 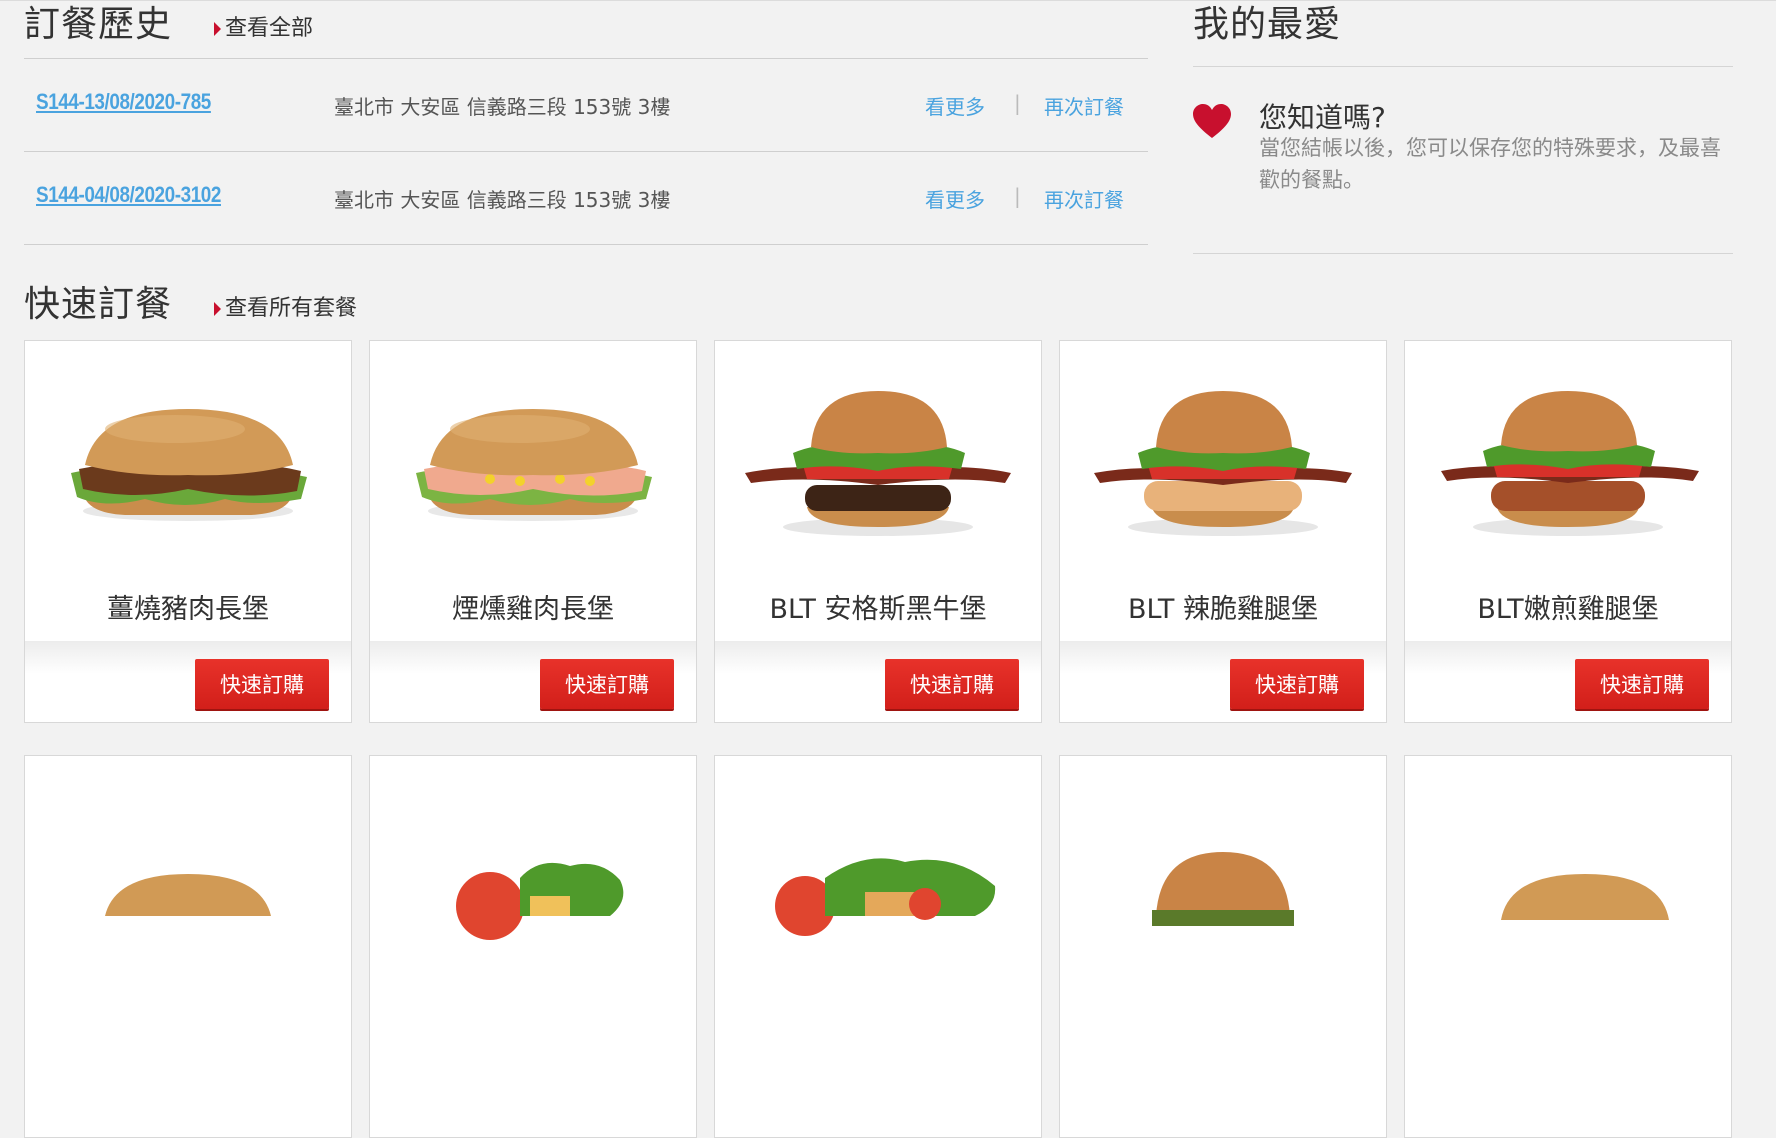 I want to click on product-card: 薑燒豬肉長堡 快速訂購, so click(x=188, y=531).